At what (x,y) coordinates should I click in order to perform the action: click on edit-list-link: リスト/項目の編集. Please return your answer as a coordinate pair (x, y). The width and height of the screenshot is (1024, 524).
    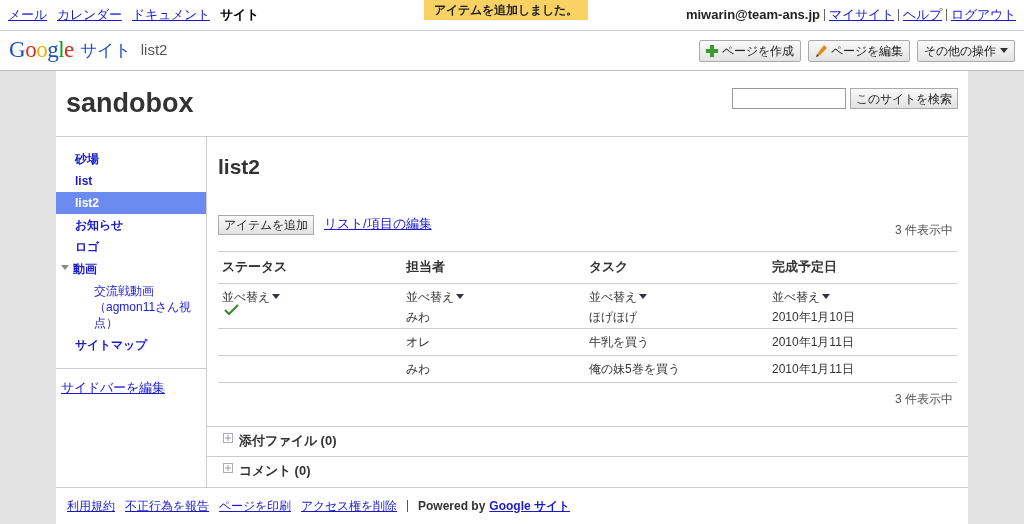
    Looking at the image, I should click on (378, 223).